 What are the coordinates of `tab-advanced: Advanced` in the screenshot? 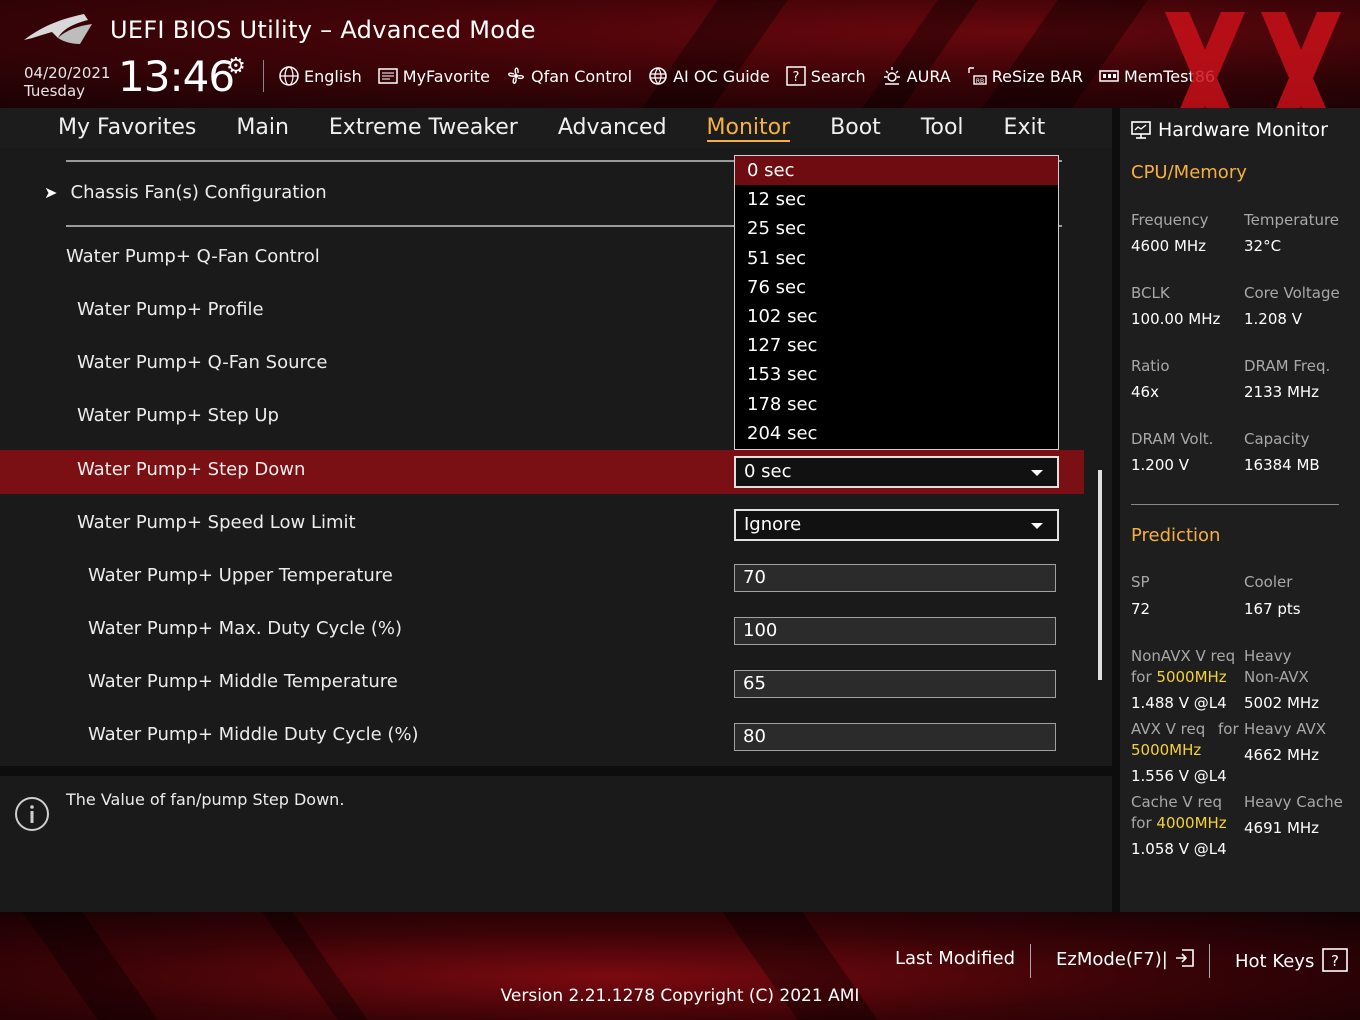 It's located at (612, 128).